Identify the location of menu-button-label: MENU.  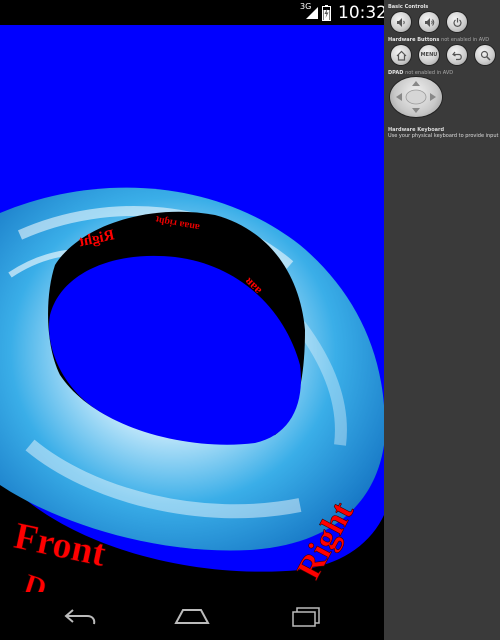
(429, 55).